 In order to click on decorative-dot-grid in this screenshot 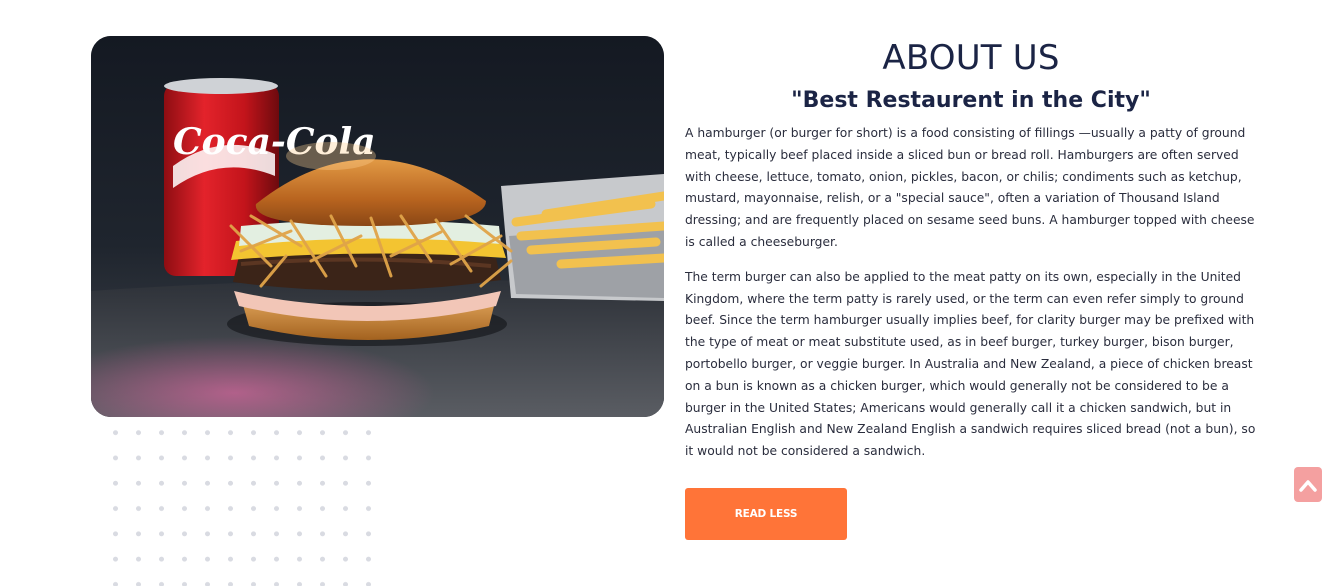, I will do `click(246, 503)`.